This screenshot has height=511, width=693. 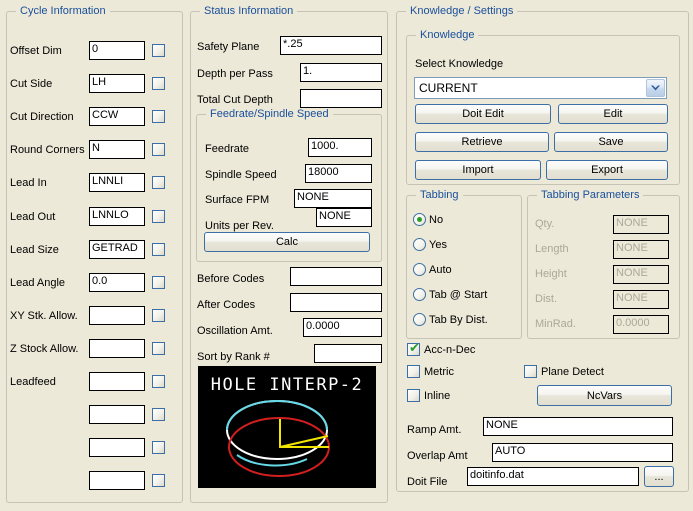 I want to click on tabbing-radio-label: No, so click(x=436, y=220).